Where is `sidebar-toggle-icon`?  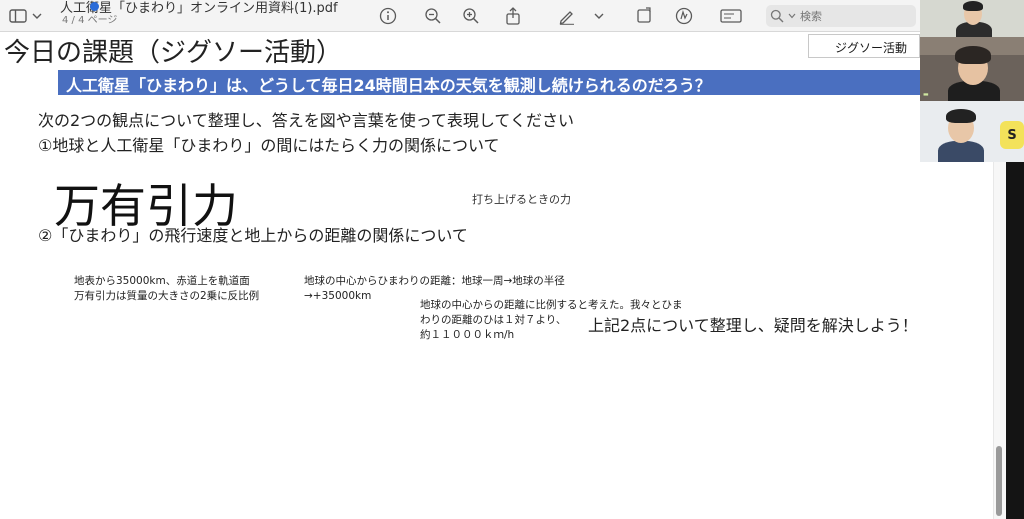 sidebar-toggle-icon is located at coordinates (18, 16).